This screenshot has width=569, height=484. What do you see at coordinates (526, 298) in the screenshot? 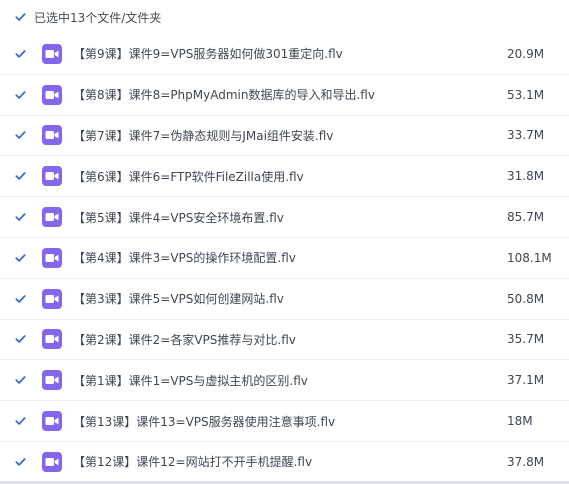
I see `file-size: 50.8M` at bounding box center [526, 298].